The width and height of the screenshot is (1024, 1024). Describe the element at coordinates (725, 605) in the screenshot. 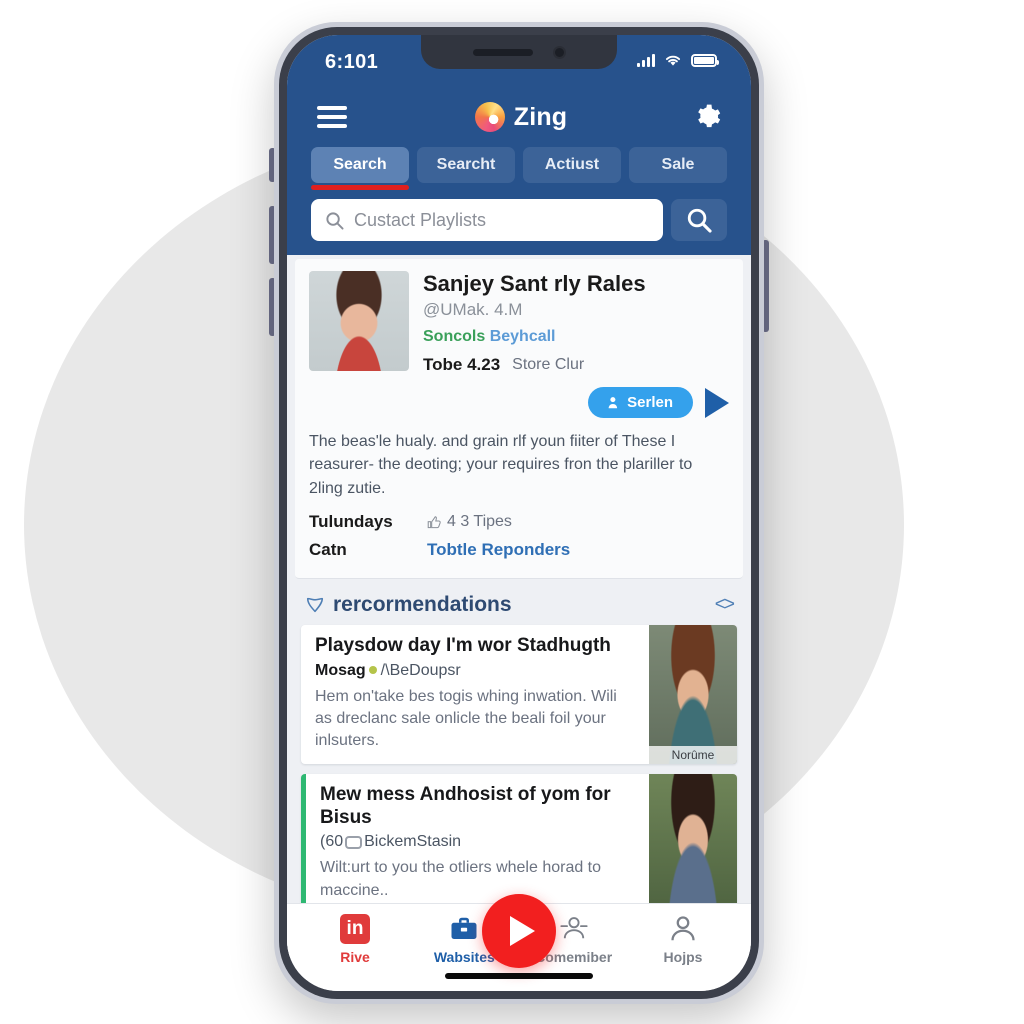

I see `code-chevrons-icon: <>` at that location.